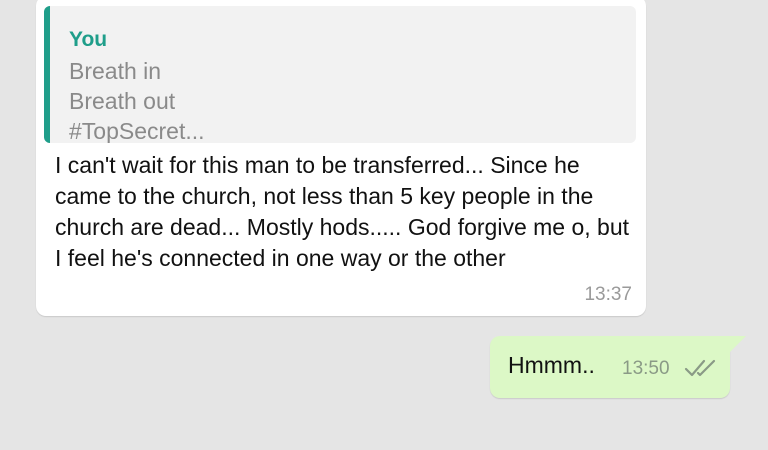  Describe the element at coordinates (122, 101) in the screenshot. I see `quote-line: Breath out` at that location.